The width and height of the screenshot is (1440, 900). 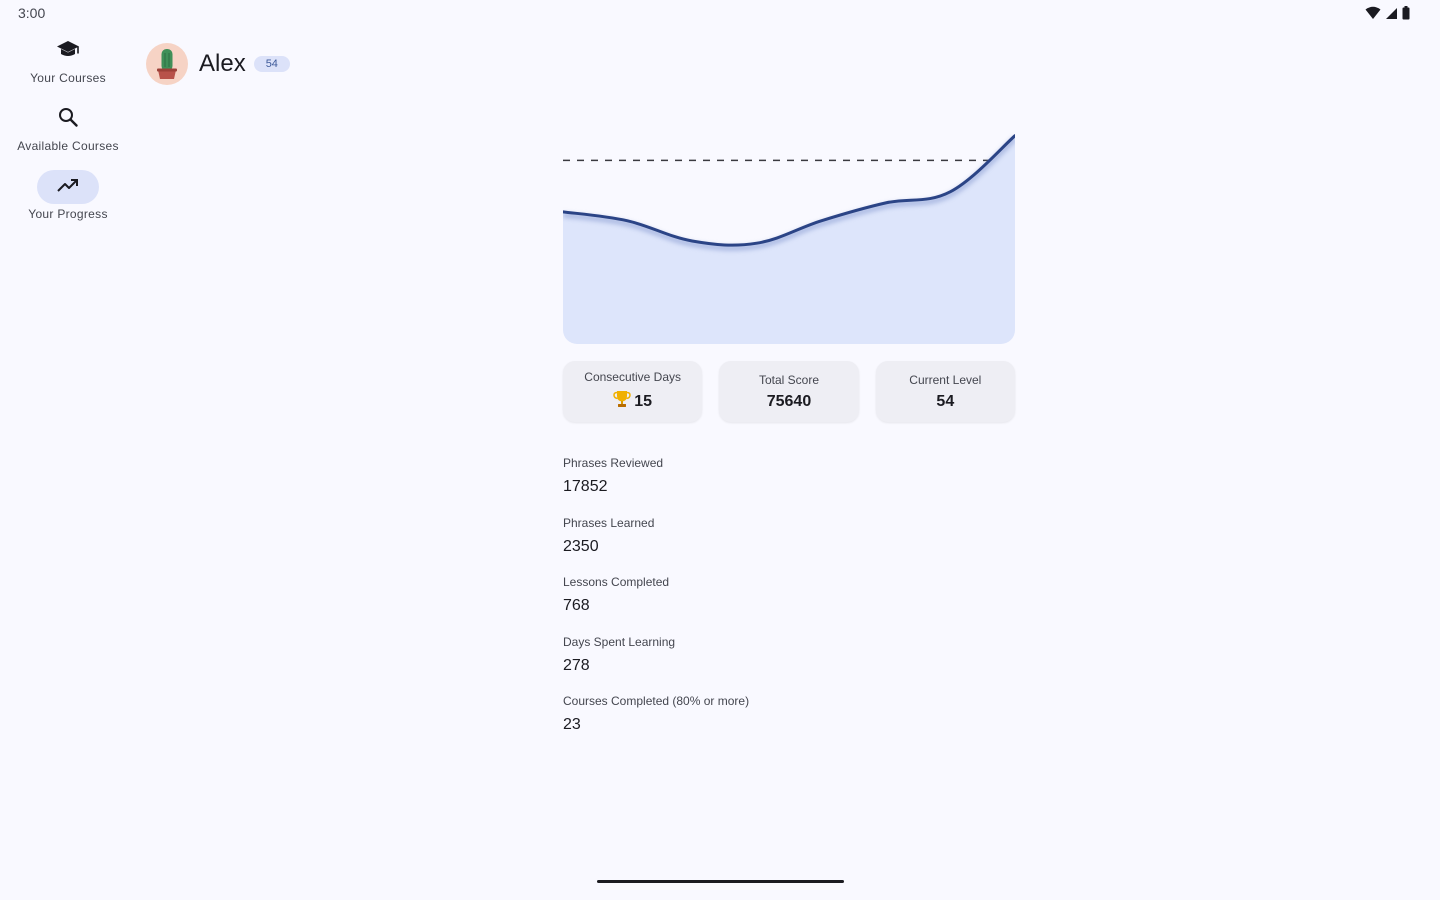 What do you see at coordinates (1373, 13) in the screenshot?
I see `wifi-icon` at bounding box center [1373, 13].